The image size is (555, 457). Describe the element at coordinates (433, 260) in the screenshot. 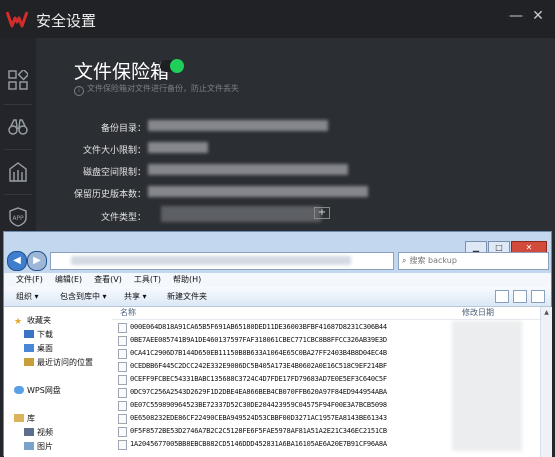

I see `search-placeholder: 搜索 backup` at that location.